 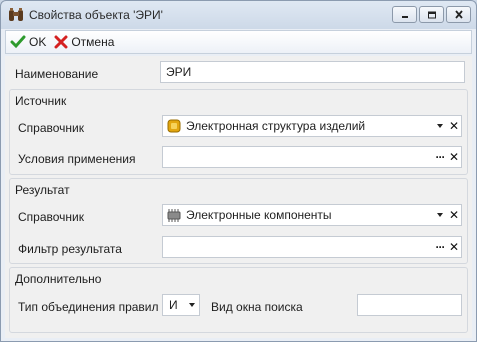 I want to click on electronic-component-icon, so click(x=174, y=215).